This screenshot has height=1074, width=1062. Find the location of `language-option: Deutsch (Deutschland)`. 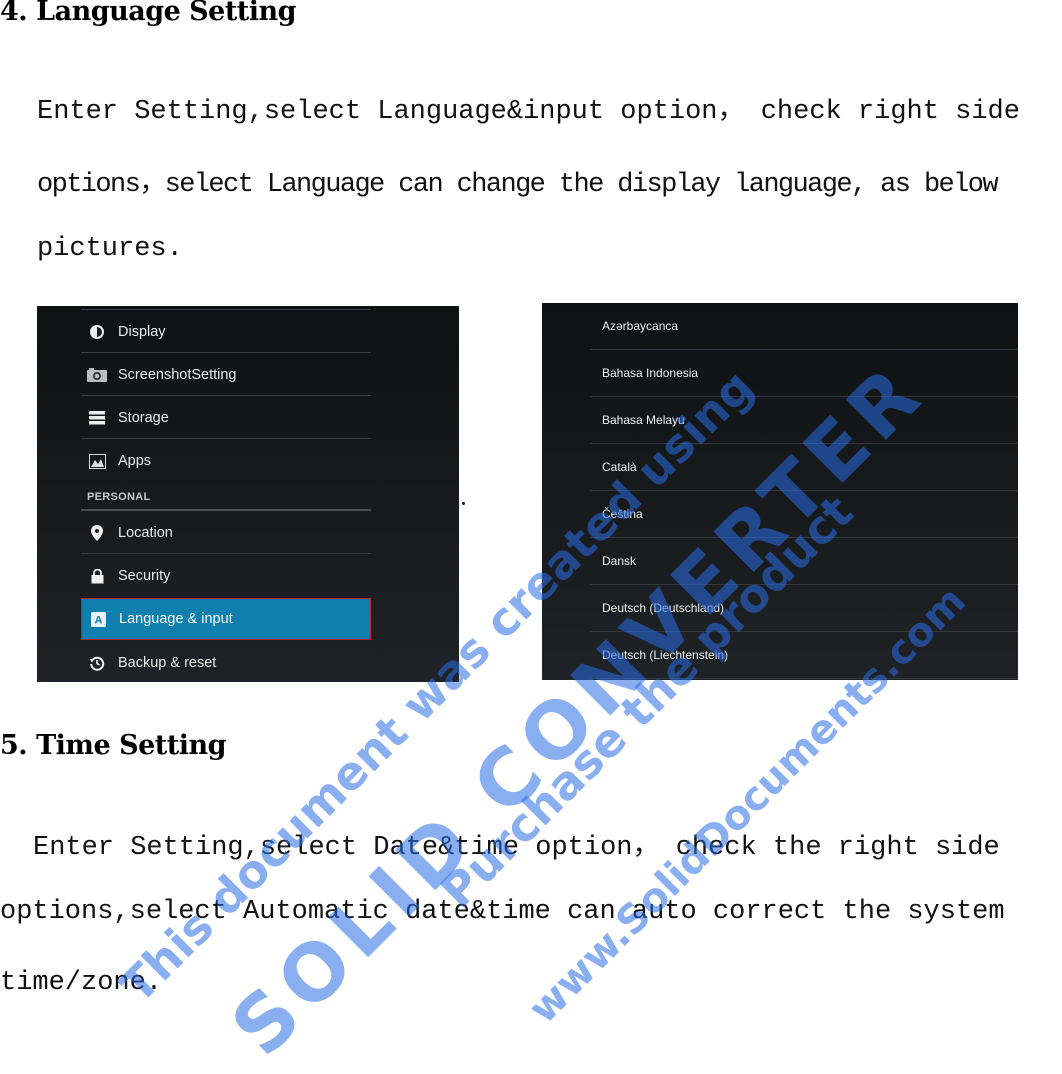

language-option: Deutsch (Deutschland) is located at coordinates (804, 608).